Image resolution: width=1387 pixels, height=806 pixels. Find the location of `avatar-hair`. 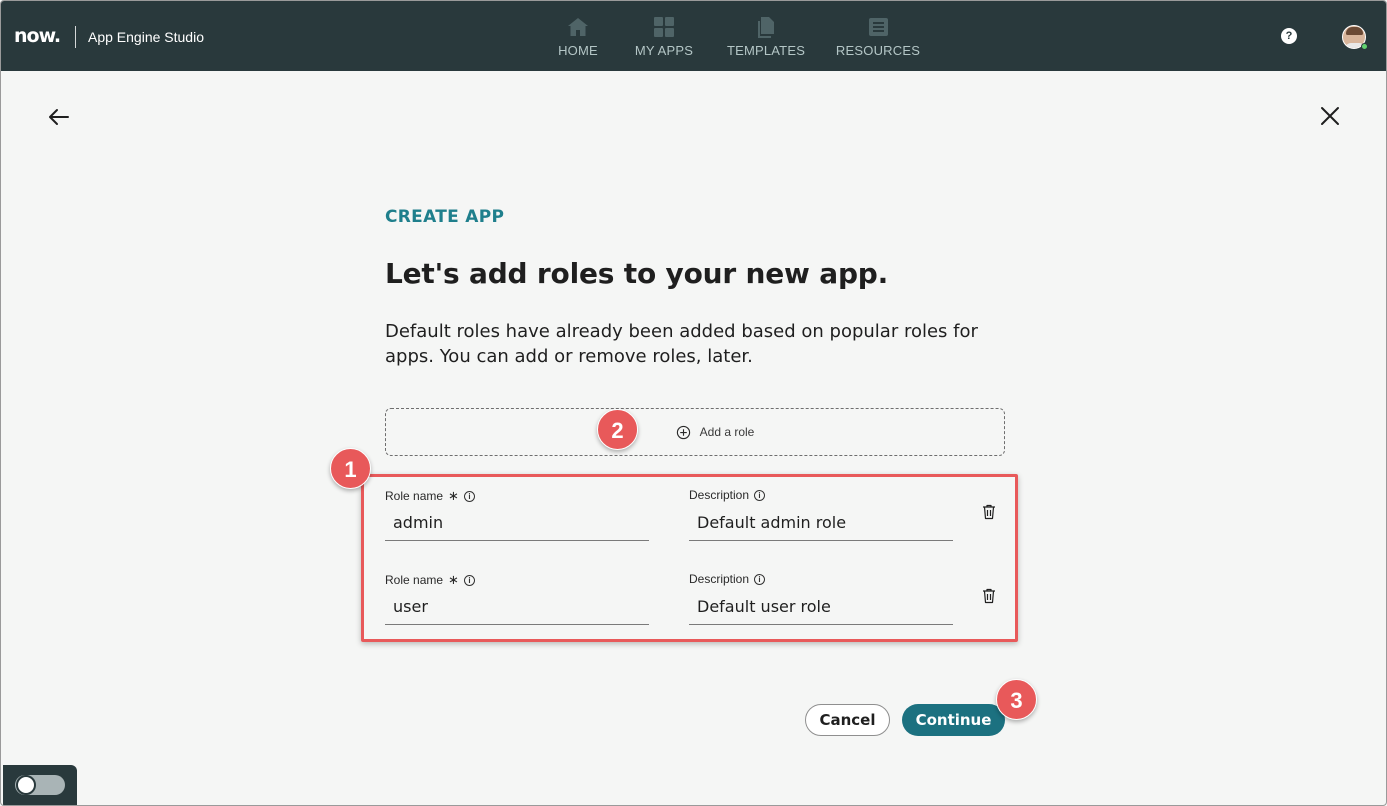

avatar-hair is located at coordinates (1354, 31).